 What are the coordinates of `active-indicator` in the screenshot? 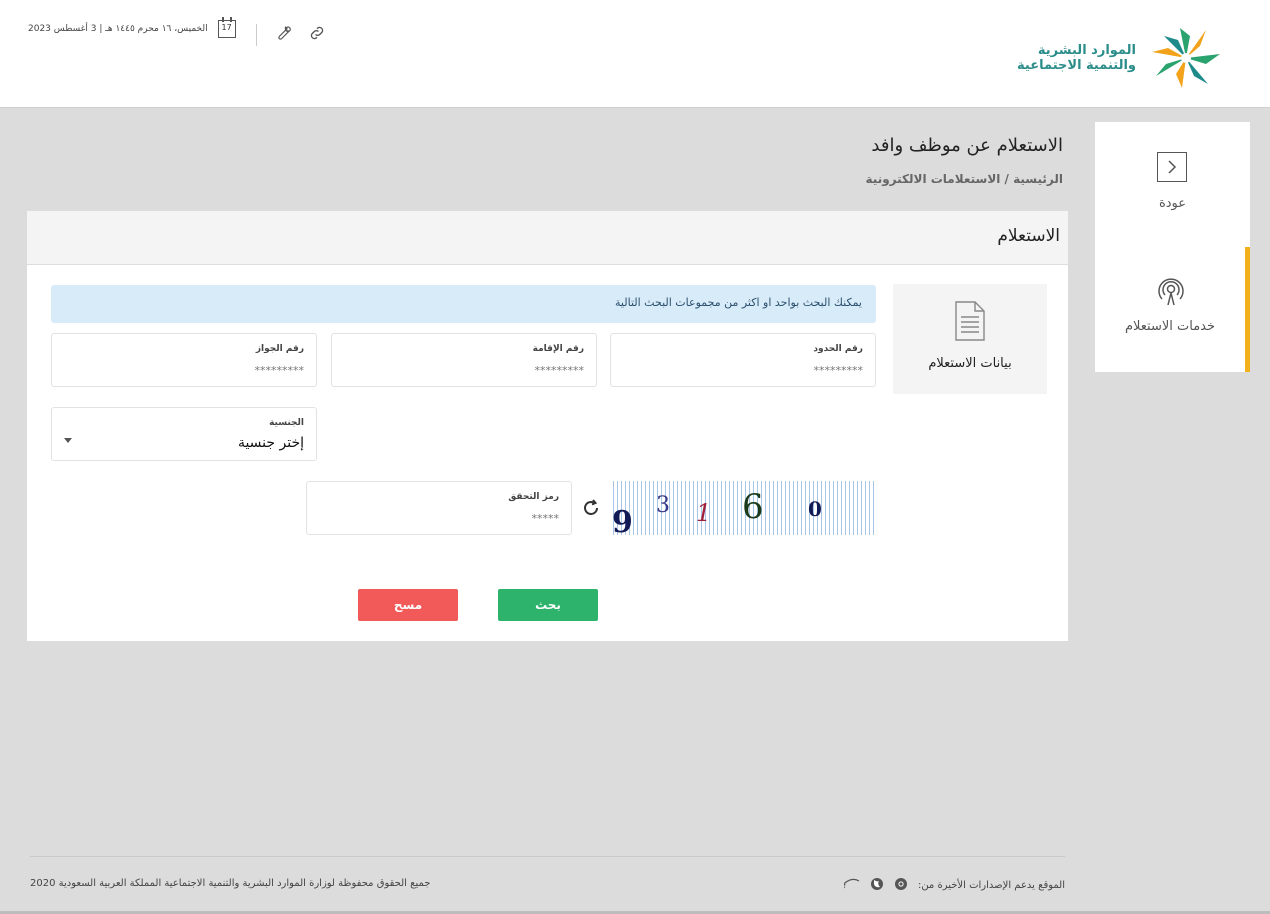 It's located at (1247, 309).